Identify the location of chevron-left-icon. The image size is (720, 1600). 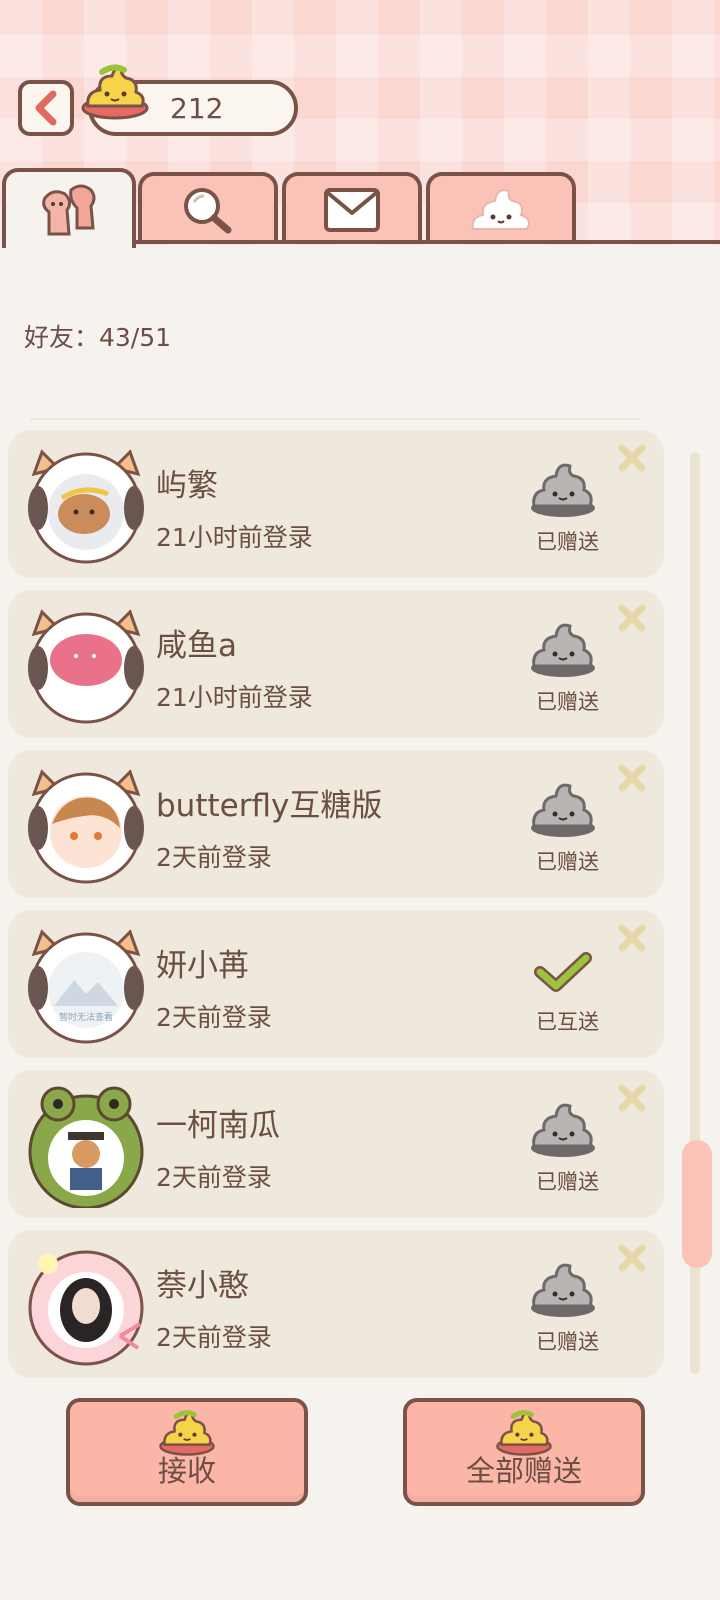
(46, 108).